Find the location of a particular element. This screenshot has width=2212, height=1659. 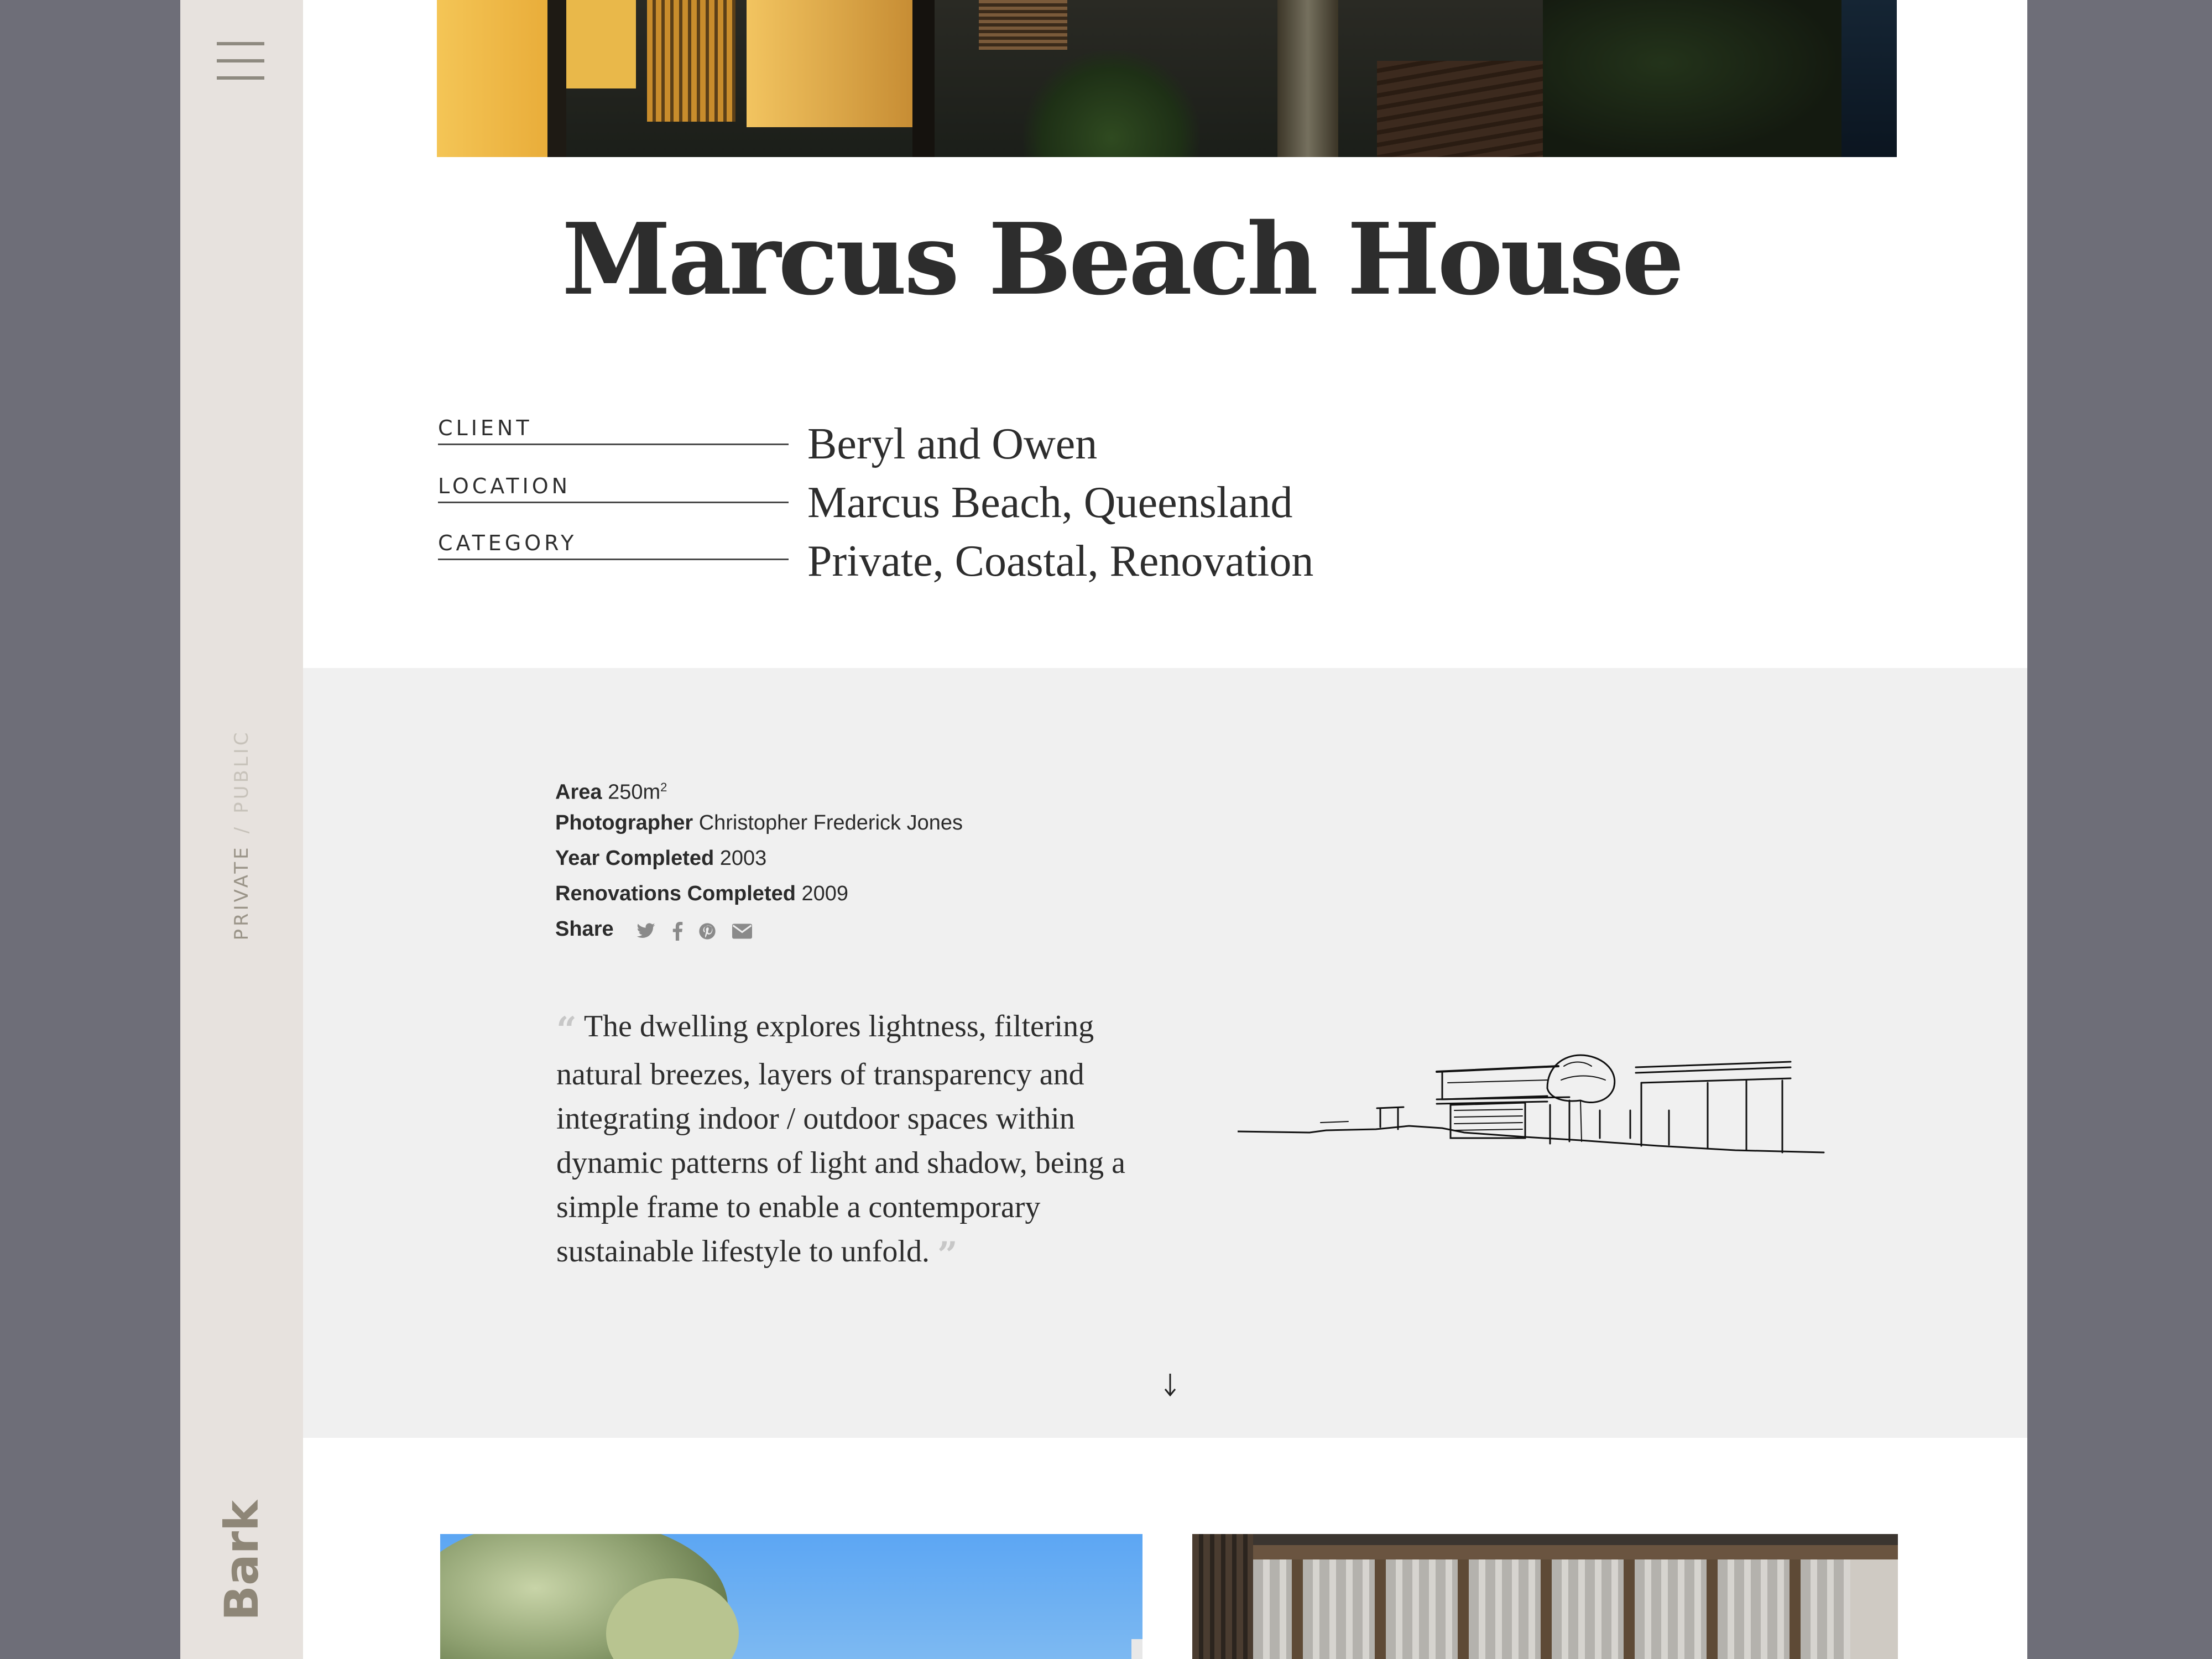

detail-year-completed: Year Completed 2003 is located at coordinates (759, 859).